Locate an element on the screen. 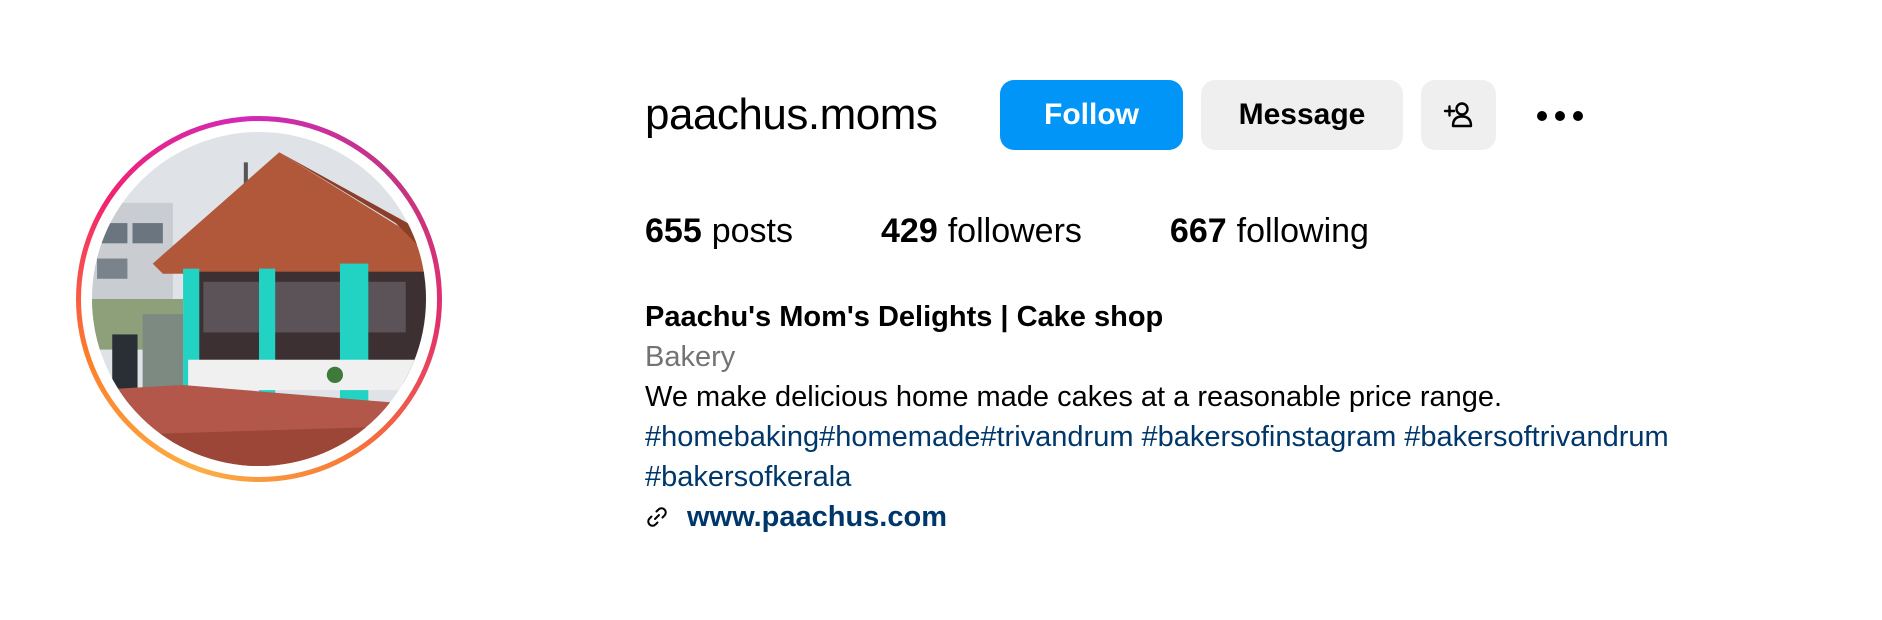 Image resolution: width=1882 pixels, height=620 pixels. bio-hashtags-line: #bakersofkerala is located at coordinates (1157, 477).